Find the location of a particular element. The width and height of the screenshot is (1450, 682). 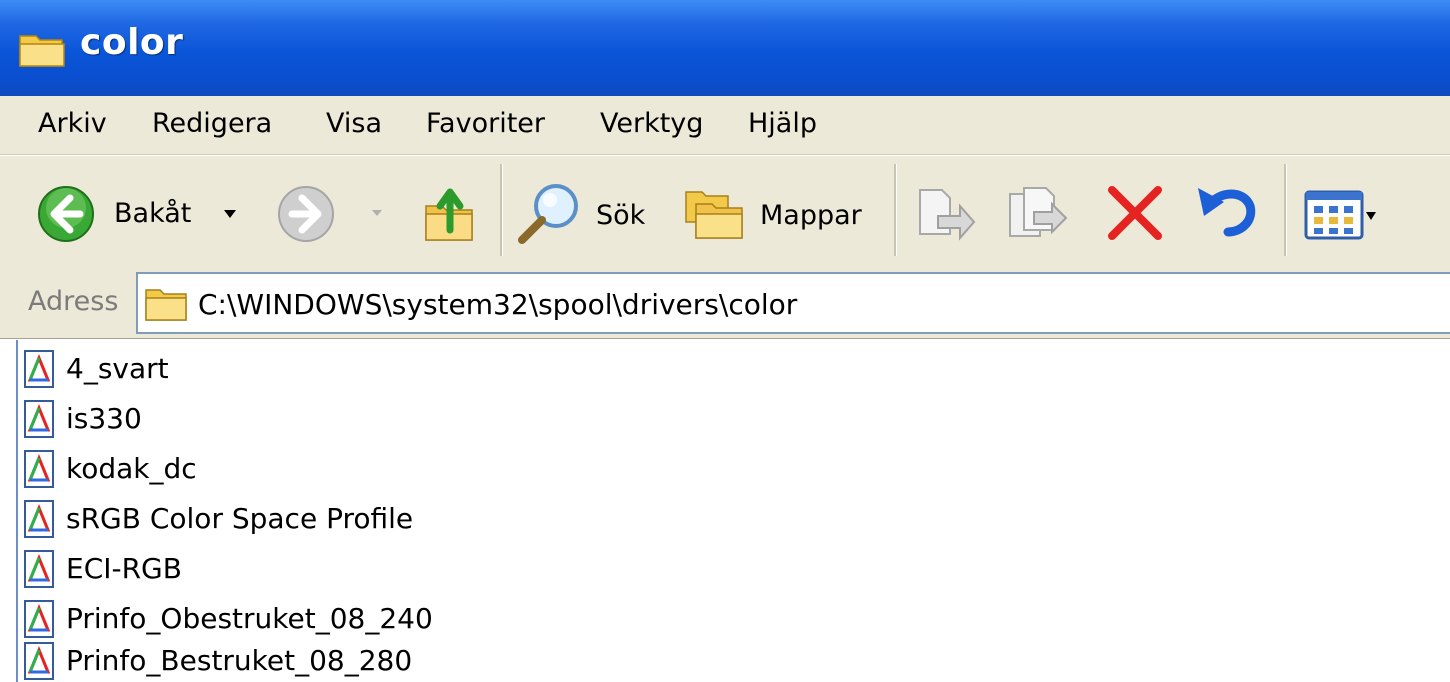

views-button is located at coordinates (1354, 216).